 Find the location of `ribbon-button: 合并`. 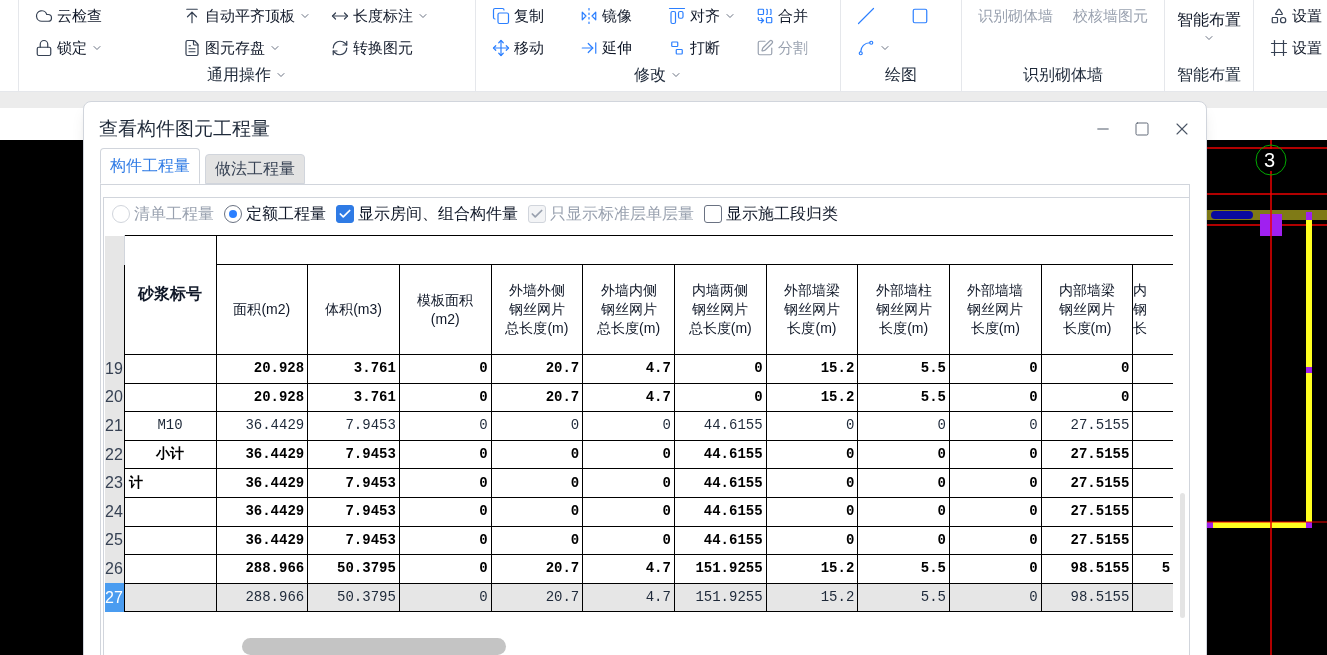

ribbon-button: 合并 is located at coordinates (790, 16).